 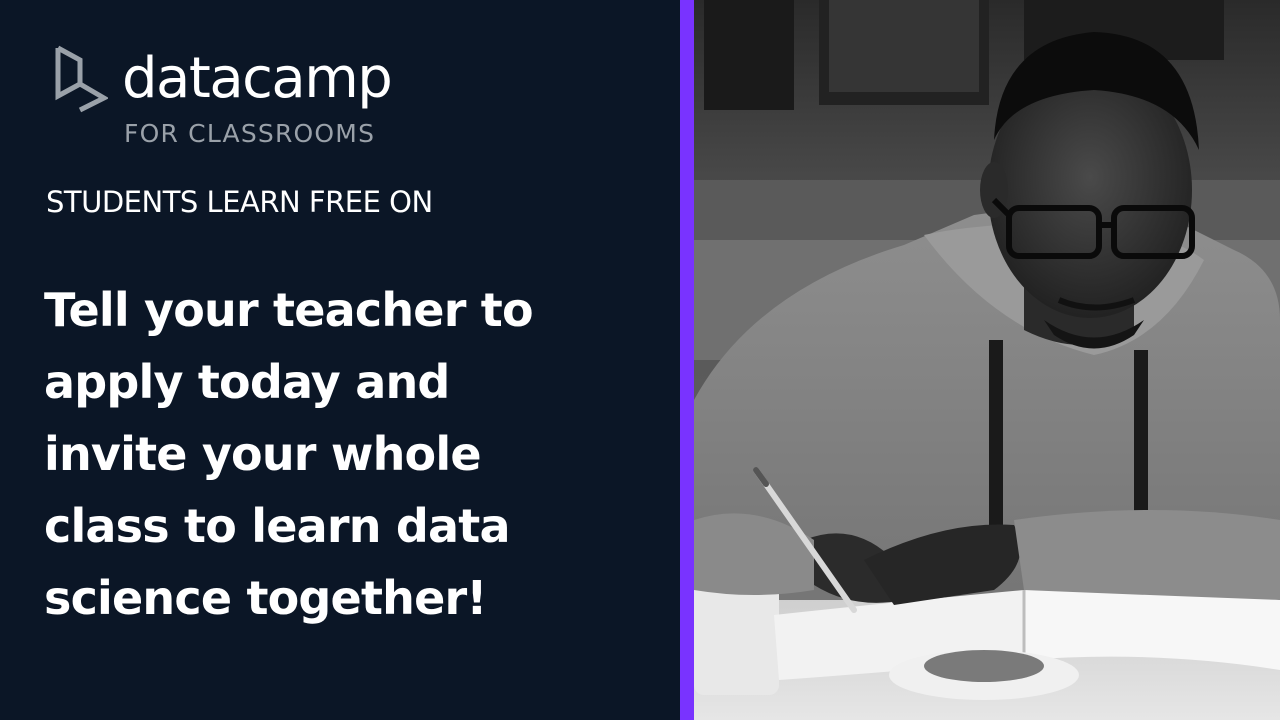 I want to click on eyebrow-text: STUDENTS LEARN FREE ON, so click(x=239, y=202).